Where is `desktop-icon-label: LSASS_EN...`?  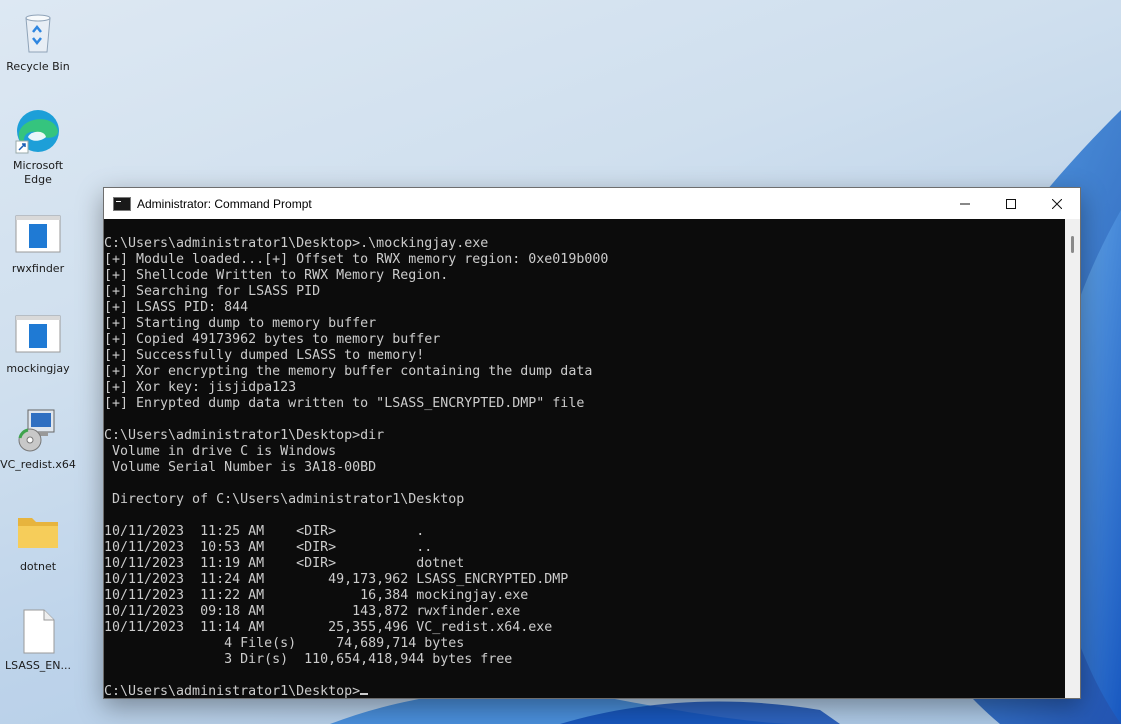 desktop-icon-label: LSASS_EN... is located at coordinates (38, 665).